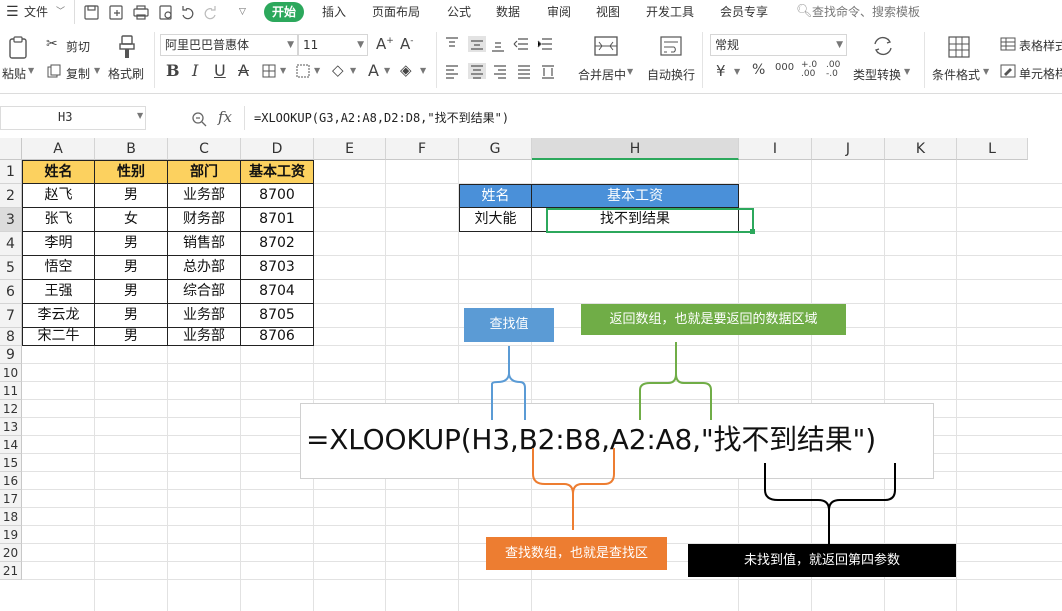 The image size is (1062, 611). Describe the element at coordinates (11, 481) in the screenshot. I see `row-header-16: 16` at that location.